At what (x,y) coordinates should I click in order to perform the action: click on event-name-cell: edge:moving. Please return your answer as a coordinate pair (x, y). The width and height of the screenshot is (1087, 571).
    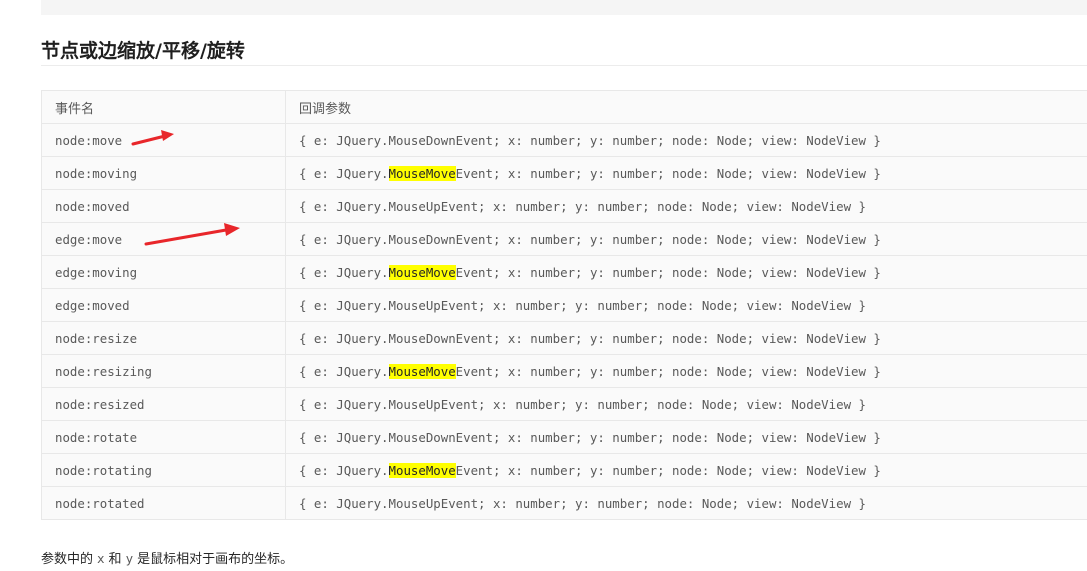
    Looking at the image, I should click on (163, 272).